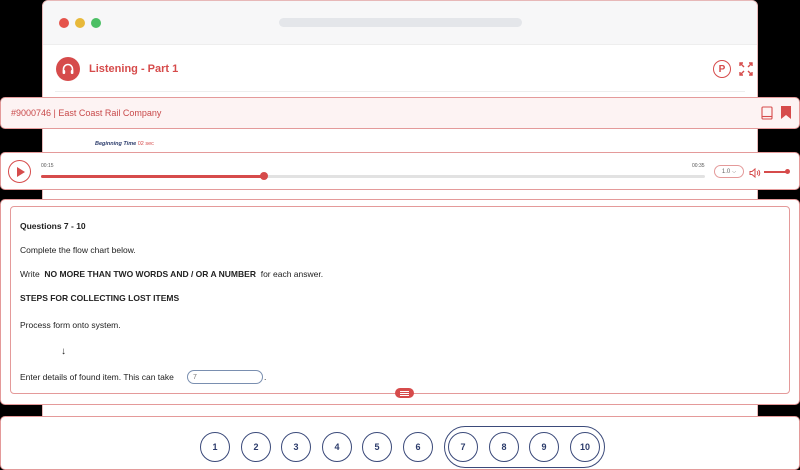 Image resolution: width=800 pixels, height=470 pixels. Describe the element at coordinates (116, 144) in the screenshot. I see `beginning-time-label: Beginning Time` at that location.